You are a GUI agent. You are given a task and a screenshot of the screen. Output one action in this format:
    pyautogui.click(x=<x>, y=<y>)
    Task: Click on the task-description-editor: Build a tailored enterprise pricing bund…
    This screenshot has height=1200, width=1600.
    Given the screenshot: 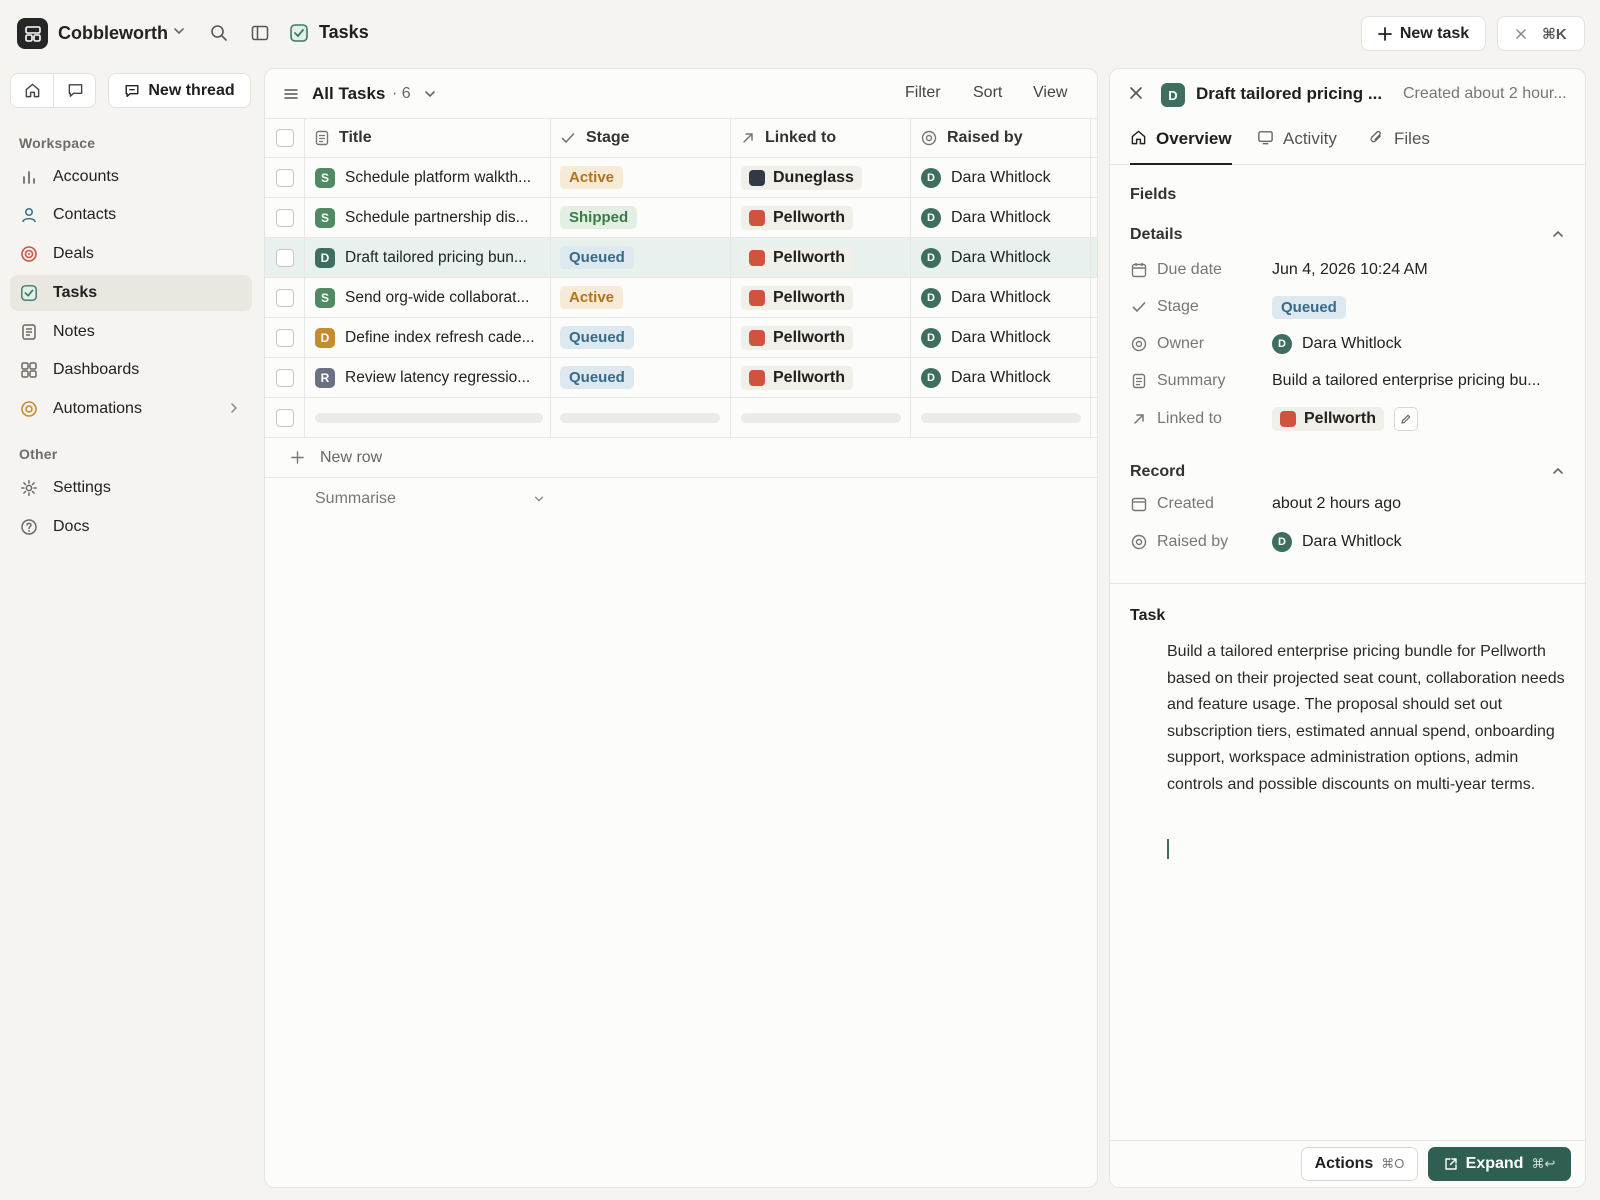 What is the action you would take?
    pyautogui.click(x=1367, y=719)
    